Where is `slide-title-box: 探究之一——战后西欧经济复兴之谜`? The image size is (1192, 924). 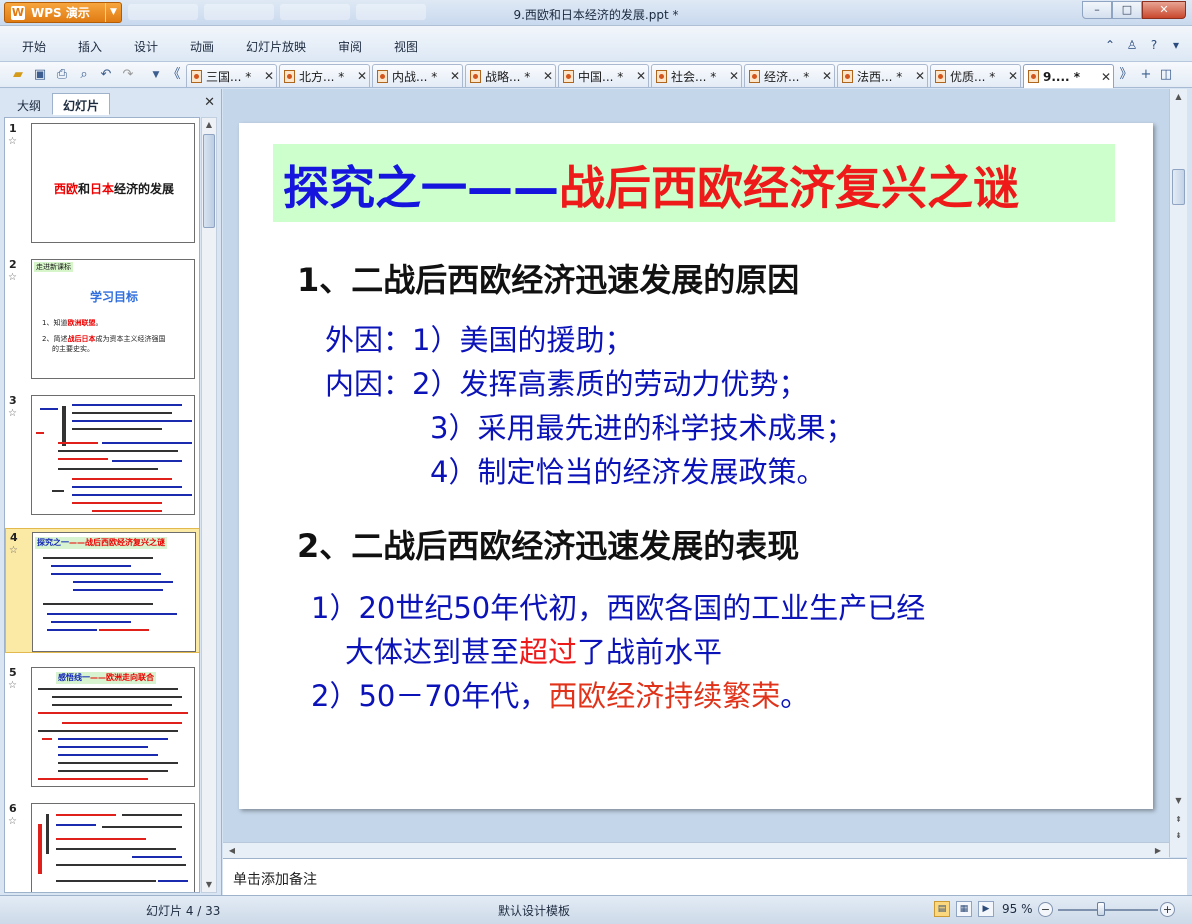 slide-title-box: 探究之一——战后西欧经济复兴之谜 is located at coordinates (694, 183).